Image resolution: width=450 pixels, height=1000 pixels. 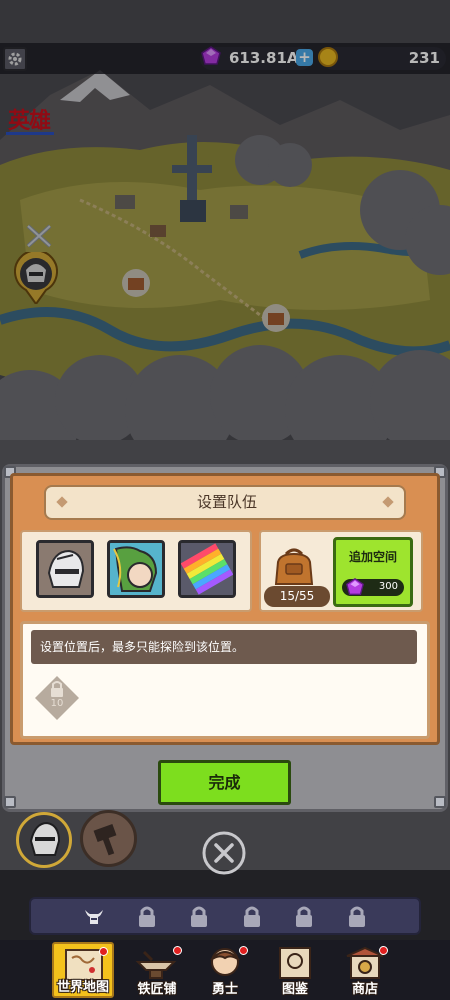 I want to click on hero-avatar-button, so click(x=44, y=840).